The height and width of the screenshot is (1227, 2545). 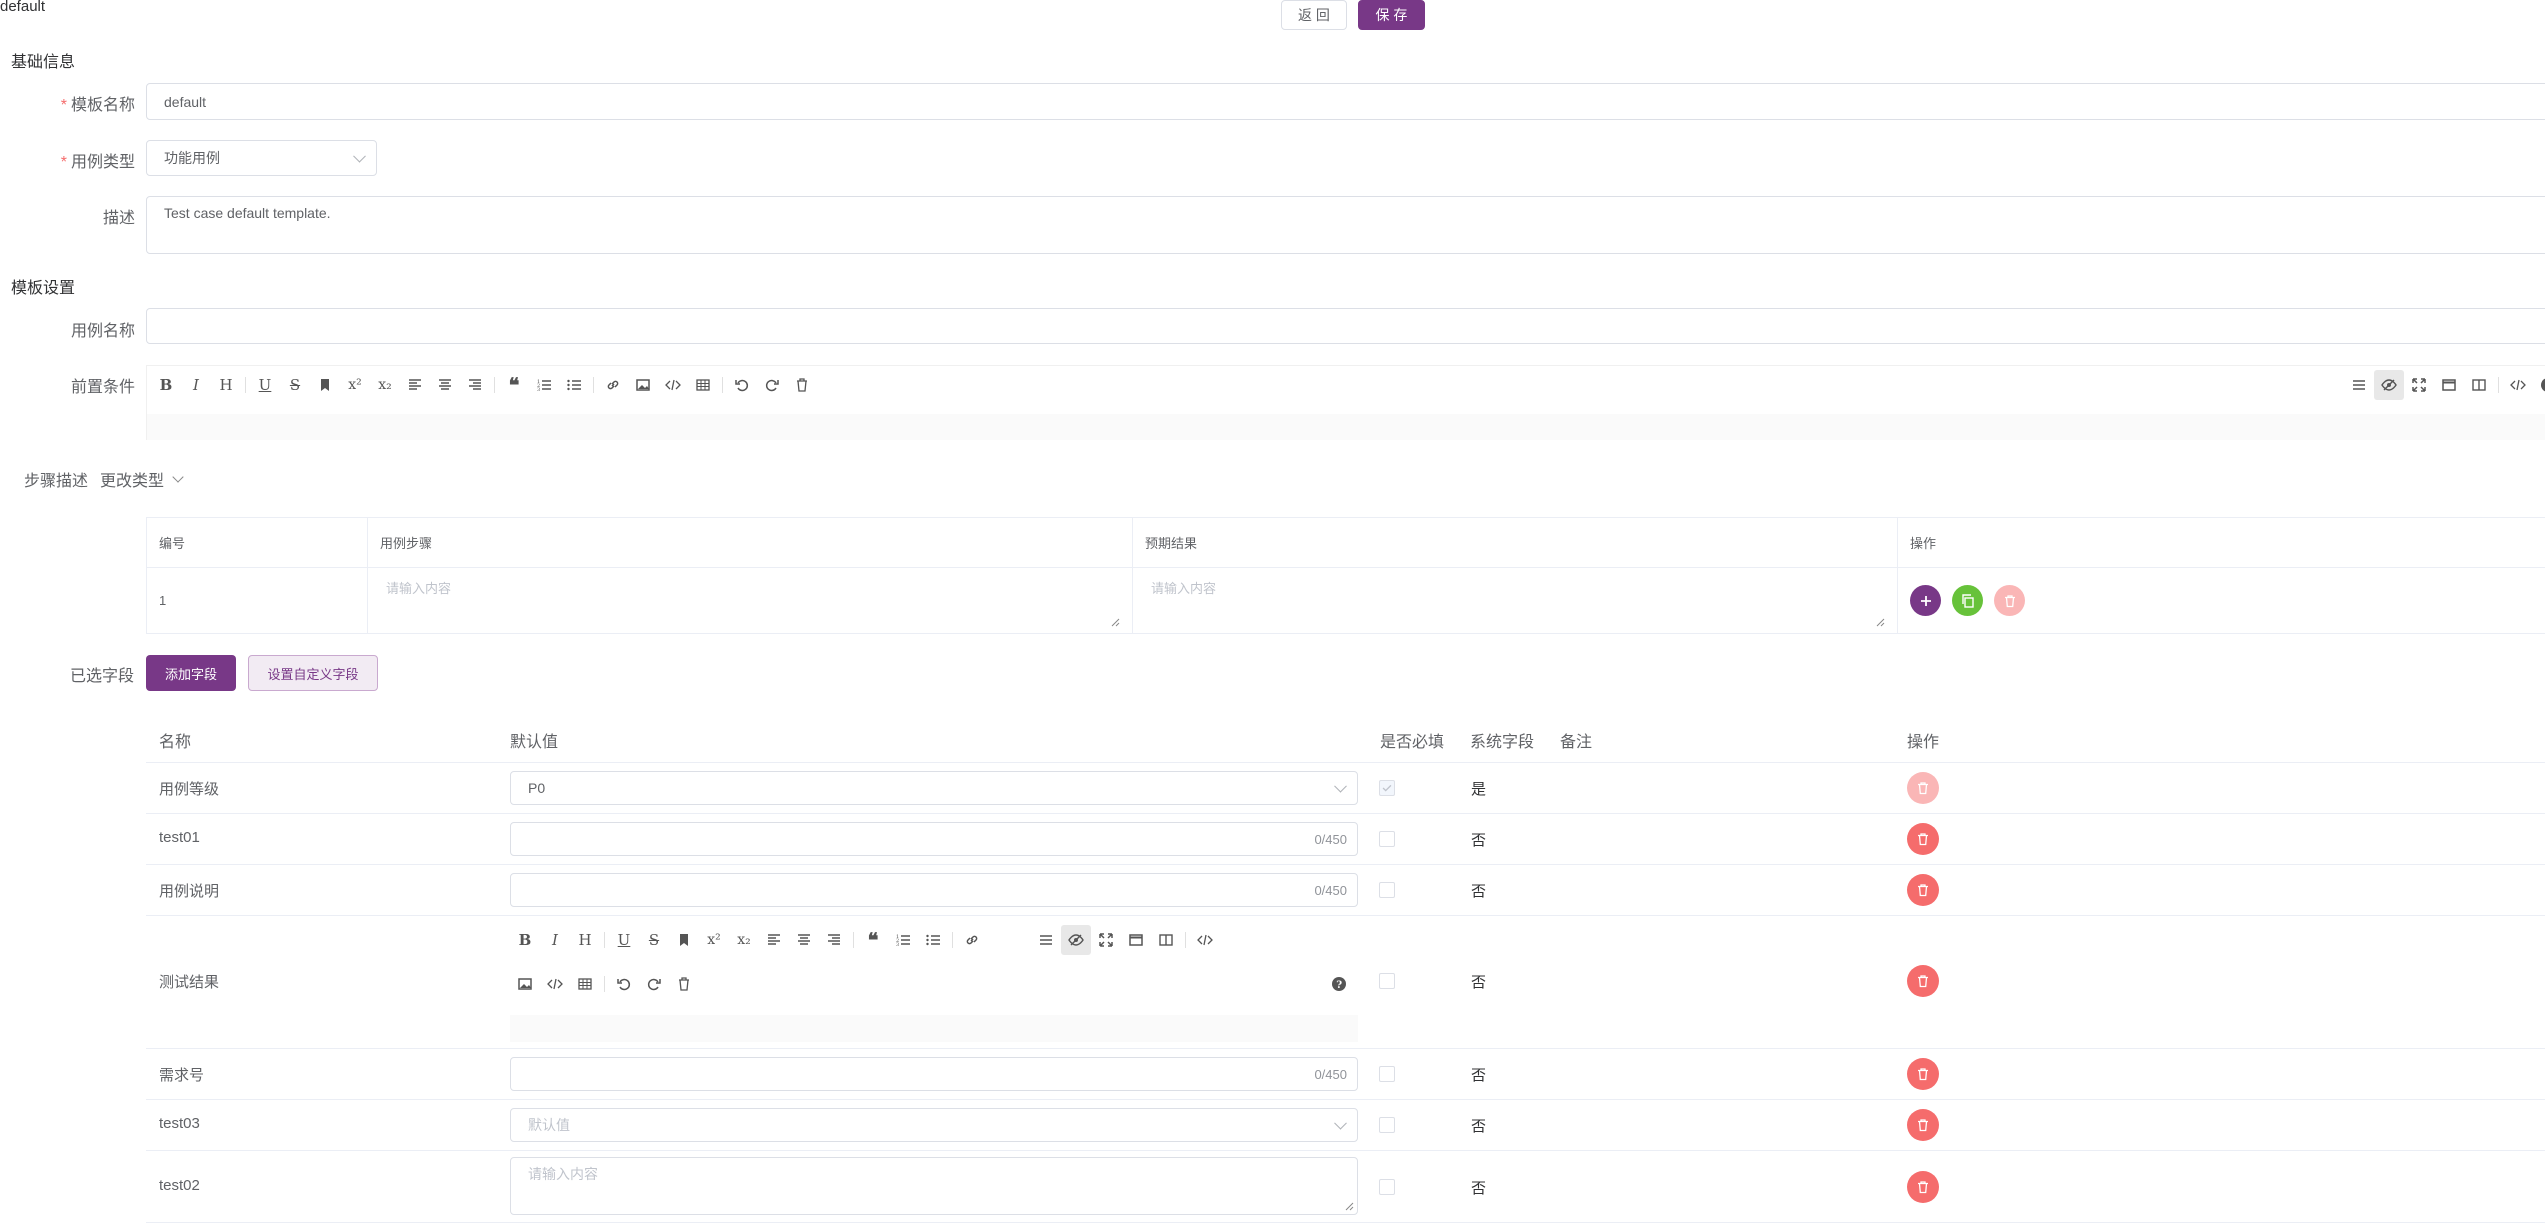 I want to click on field-default-select: P0, so click(x=934, y=788).